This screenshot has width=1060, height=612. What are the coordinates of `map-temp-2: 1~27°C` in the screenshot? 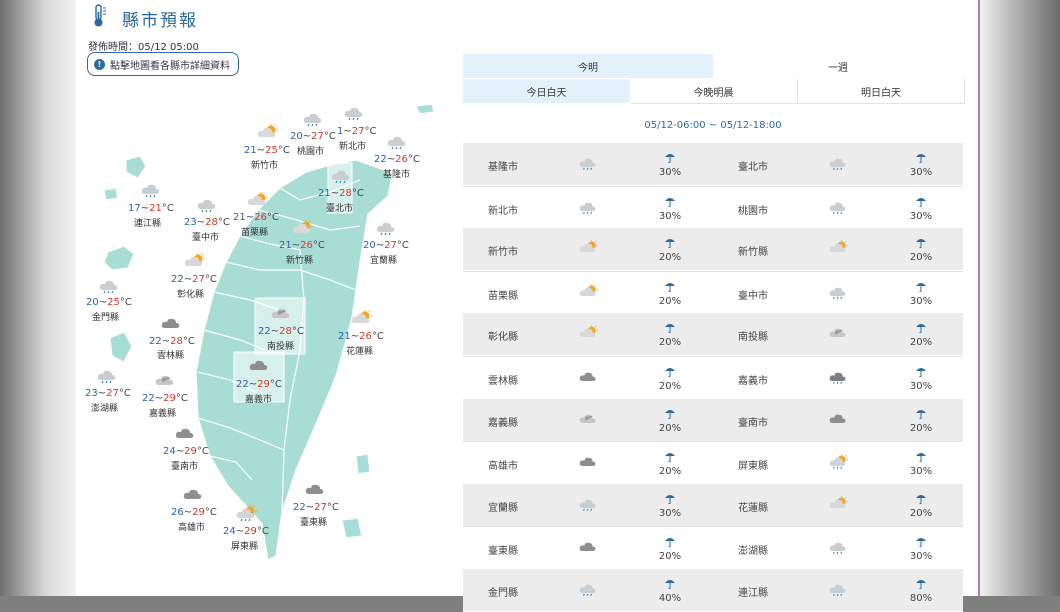 It's located at (356, 132).